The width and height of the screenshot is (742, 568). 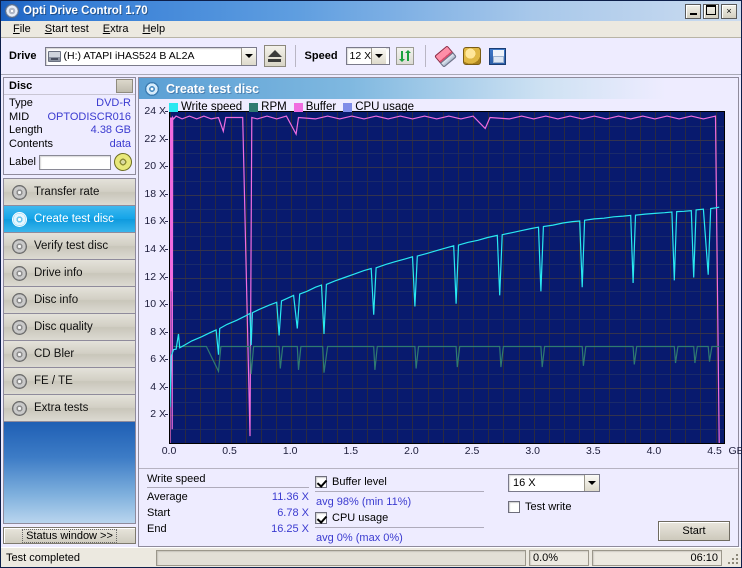 I want to click on stat-row-average: Average 11.36 X, so click(x=231, y=499).